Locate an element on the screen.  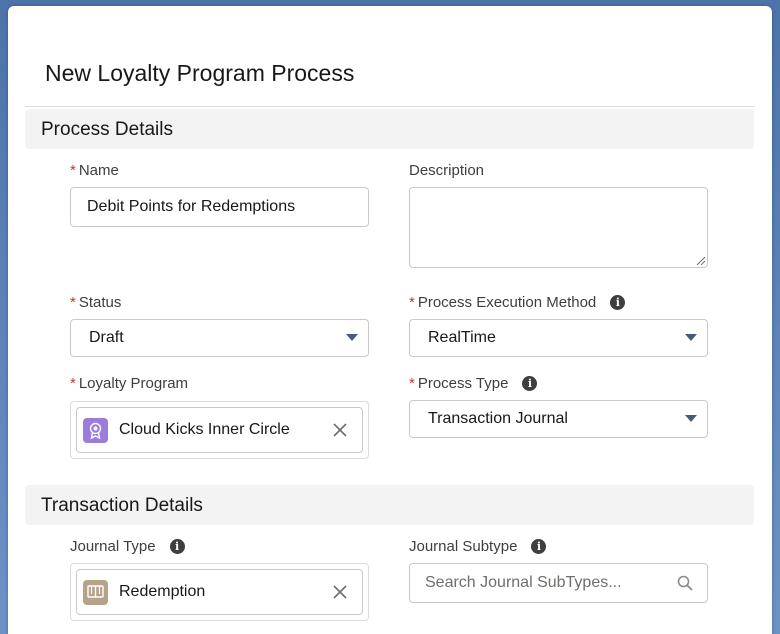
execution-method-label: * Process Execution Method i is located at coordinates (517, 302).